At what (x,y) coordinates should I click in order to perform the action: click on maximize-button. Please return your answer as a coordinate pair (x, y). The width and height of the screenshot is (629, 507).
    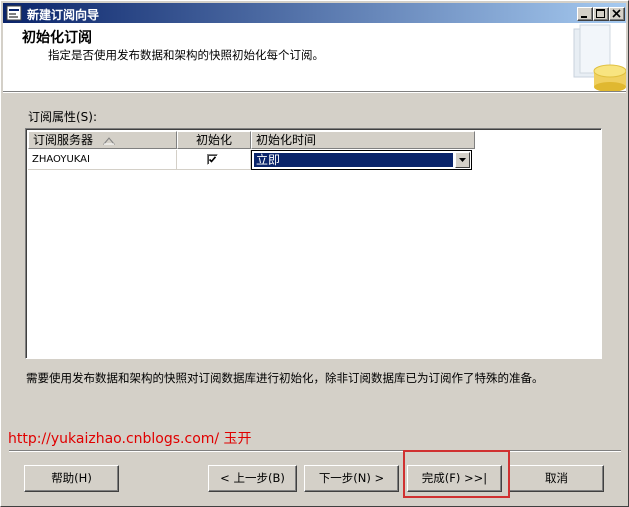
    Looking at the image, I should click on (601, 14).